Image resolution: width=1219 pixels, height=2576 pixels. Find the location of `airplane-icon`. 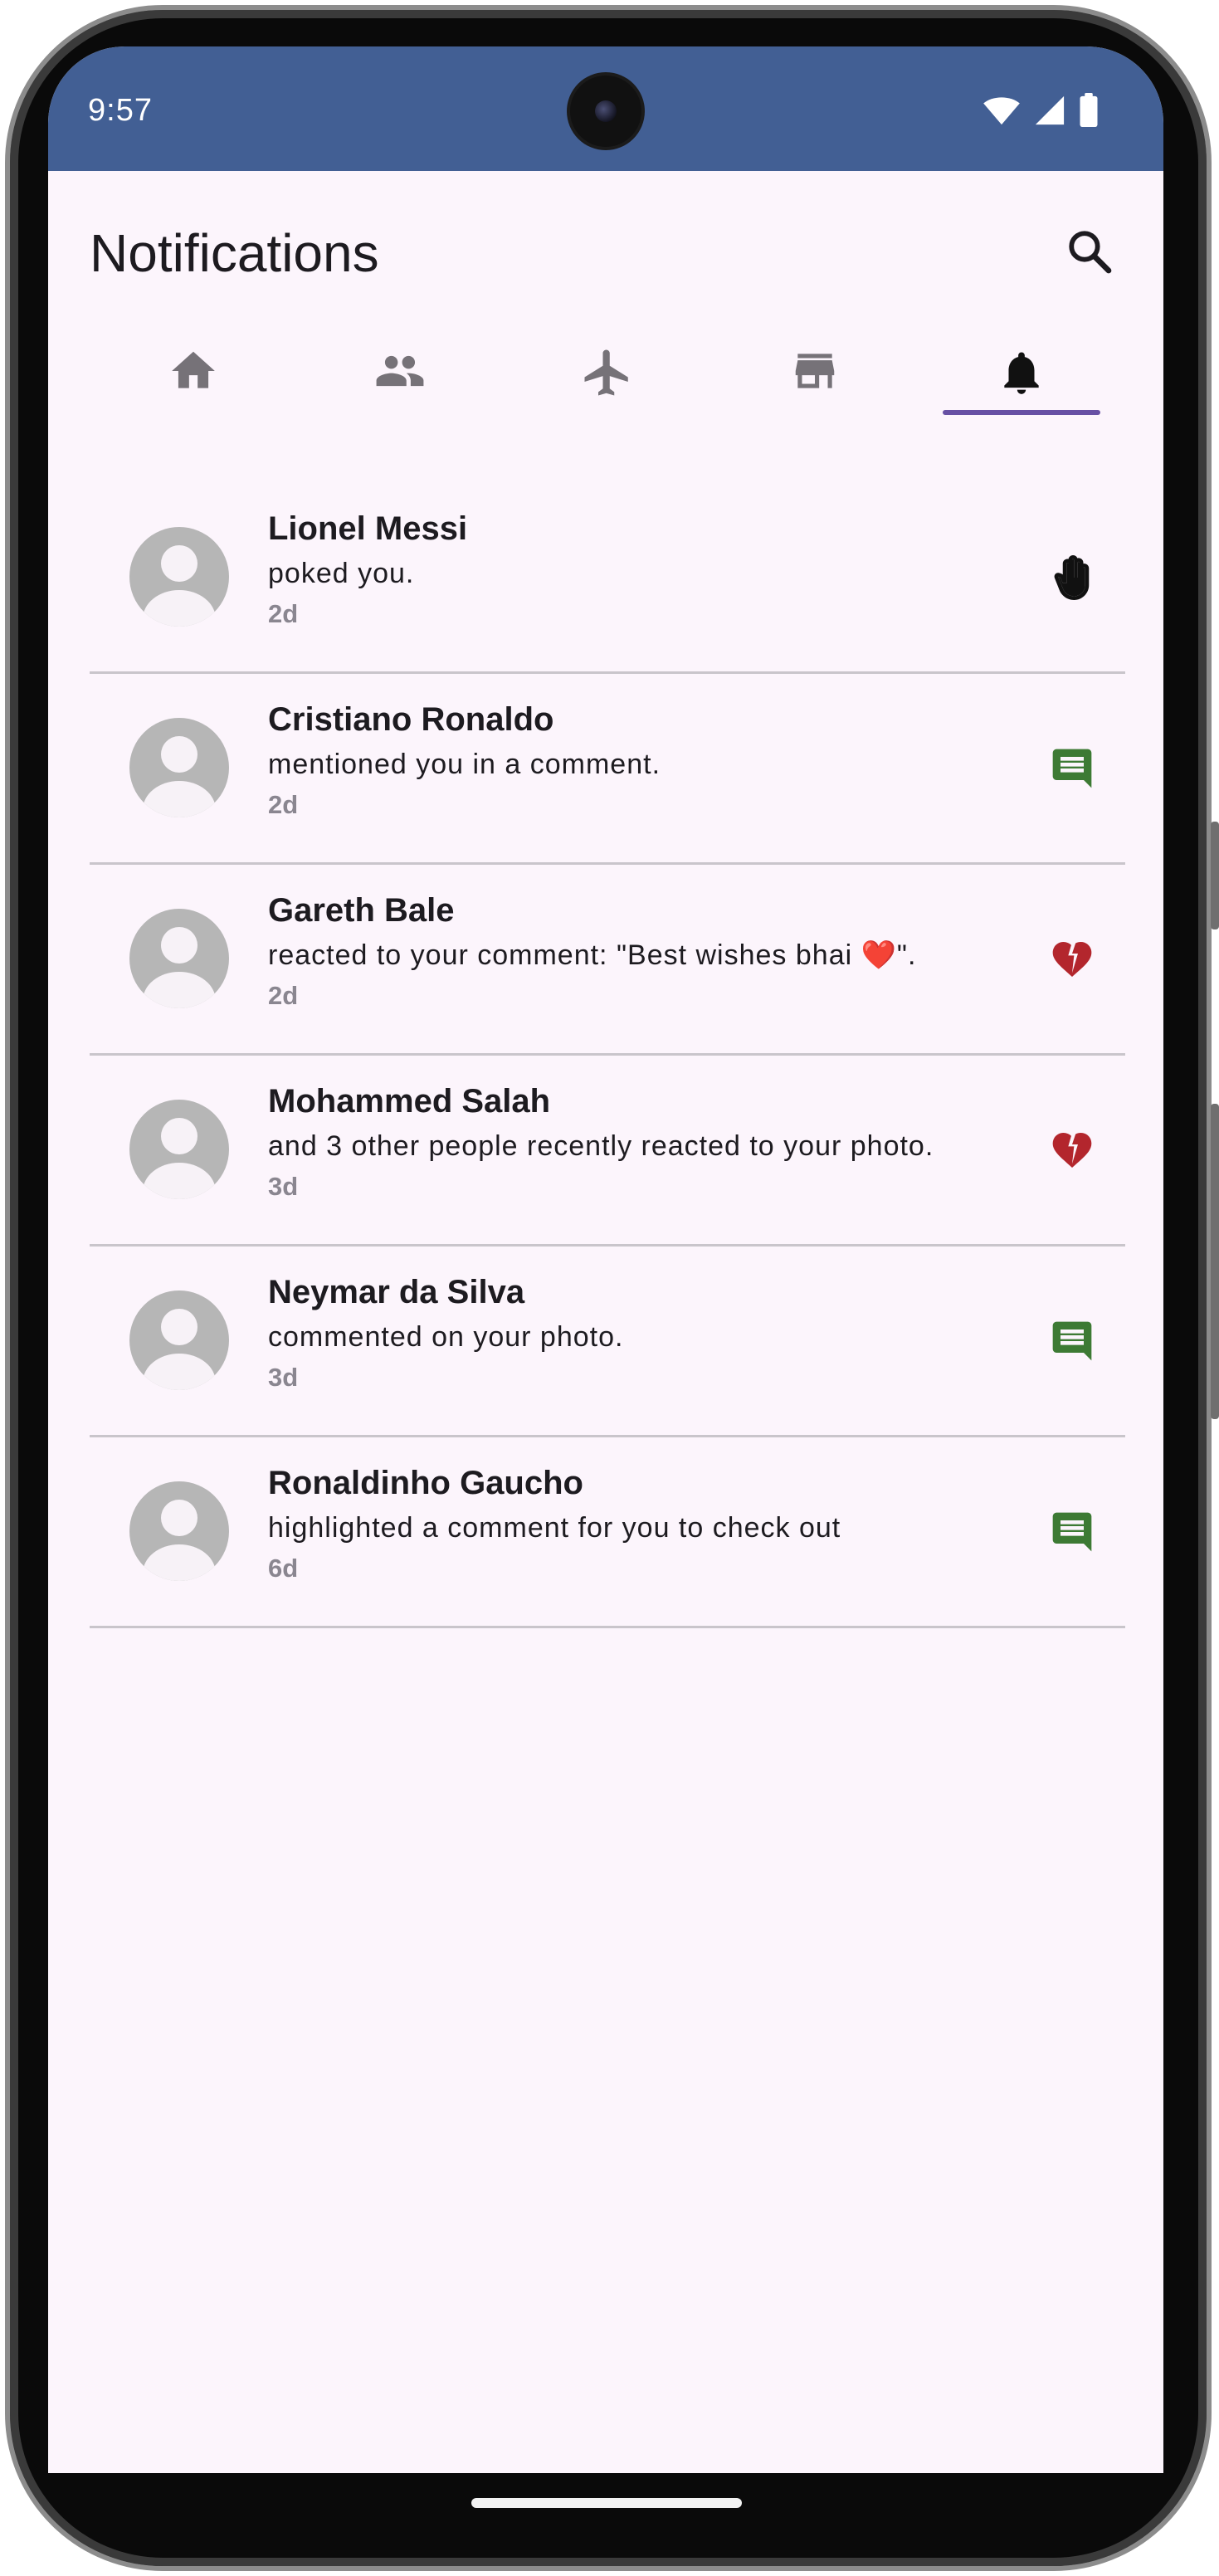

airplane-icon is located at coordinates (608, 375).